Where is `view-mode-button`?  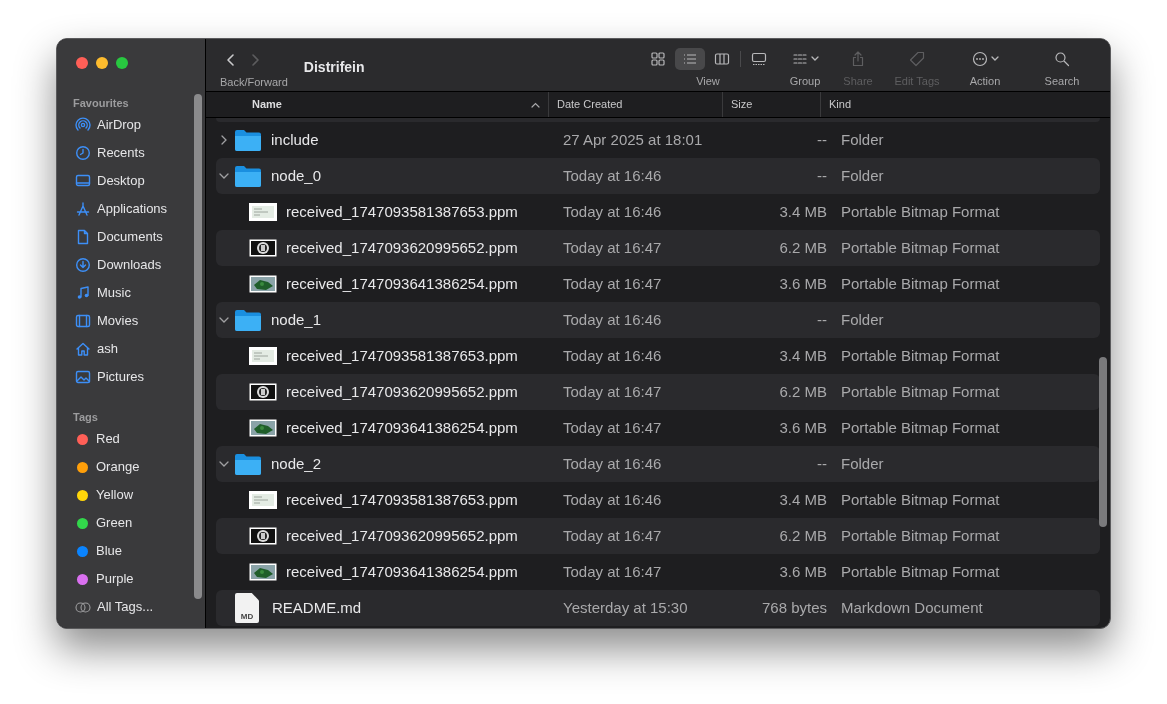 view-mode-button is located at coordinates (689, 59).